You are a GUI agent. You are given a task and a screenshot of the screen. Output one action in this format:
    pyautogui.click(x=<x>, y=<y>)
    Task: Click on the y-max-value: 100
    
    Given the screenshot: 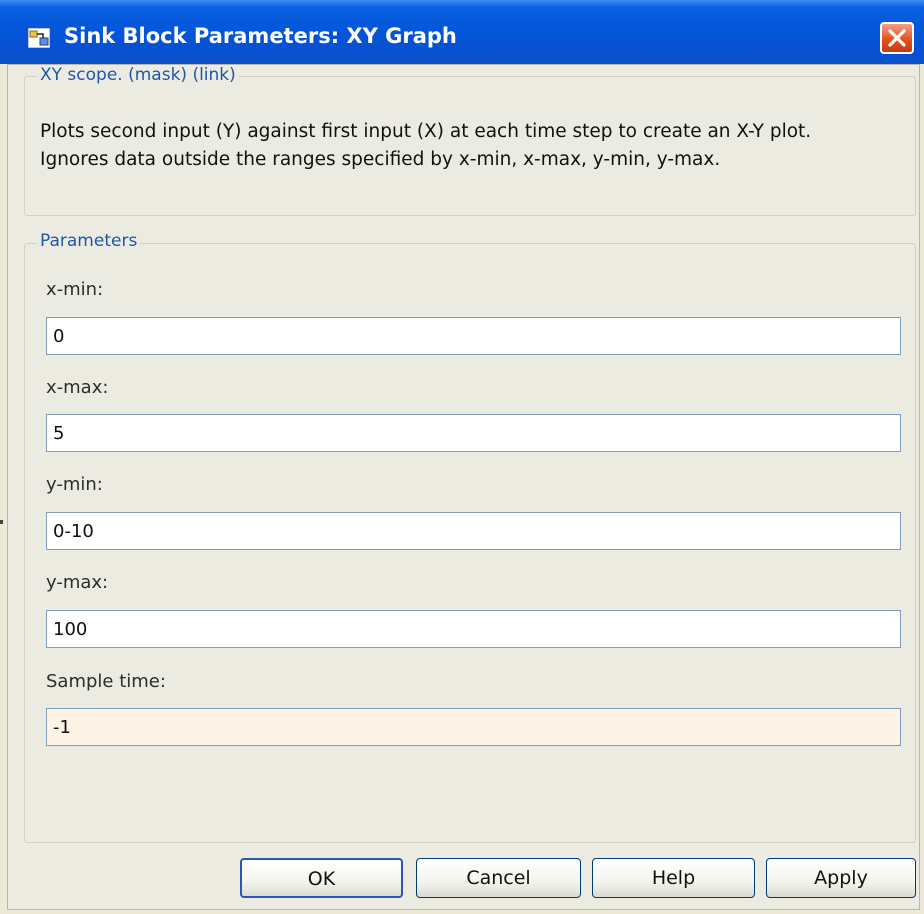 What is the action you would take?
    pyautogui.click(x=70, y=629)
    